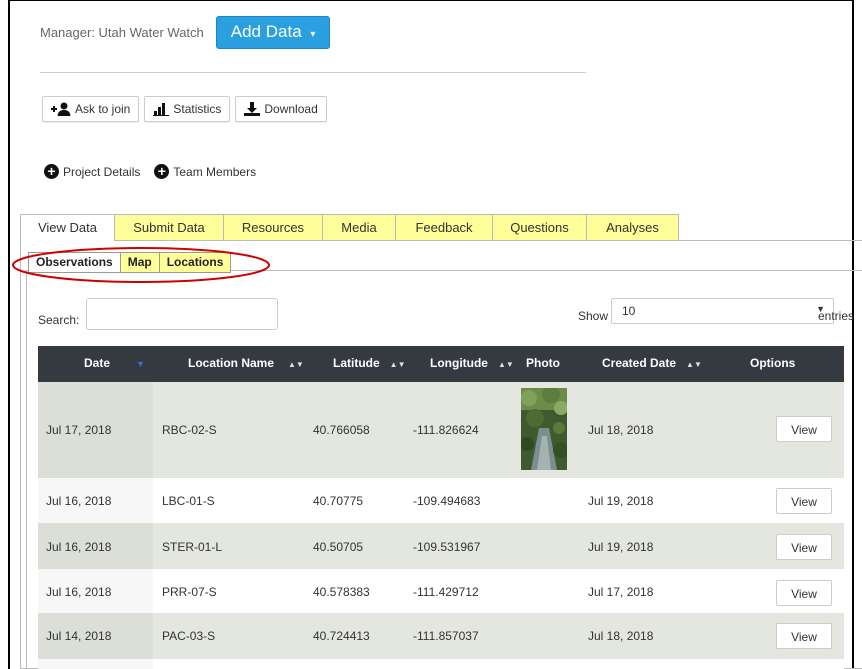 Image resolution: width=862 pixels, height=669 pixels. What do you see at coordinates (341, 636) in the screenshot?
I see `row-latitude: 40.724413` at bounding box center [341, 636].